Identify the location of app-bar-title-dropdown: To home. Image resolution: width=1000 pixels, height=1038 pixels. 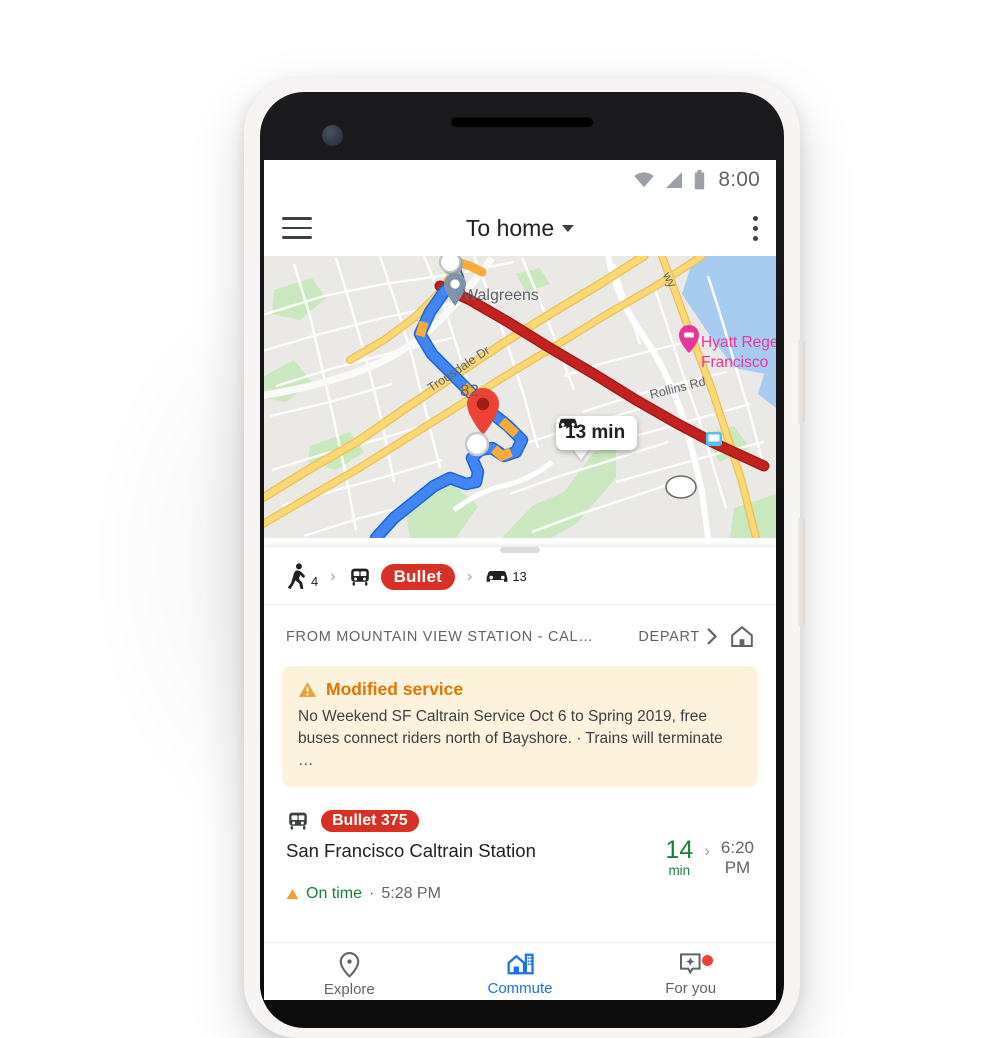
(520, 228).